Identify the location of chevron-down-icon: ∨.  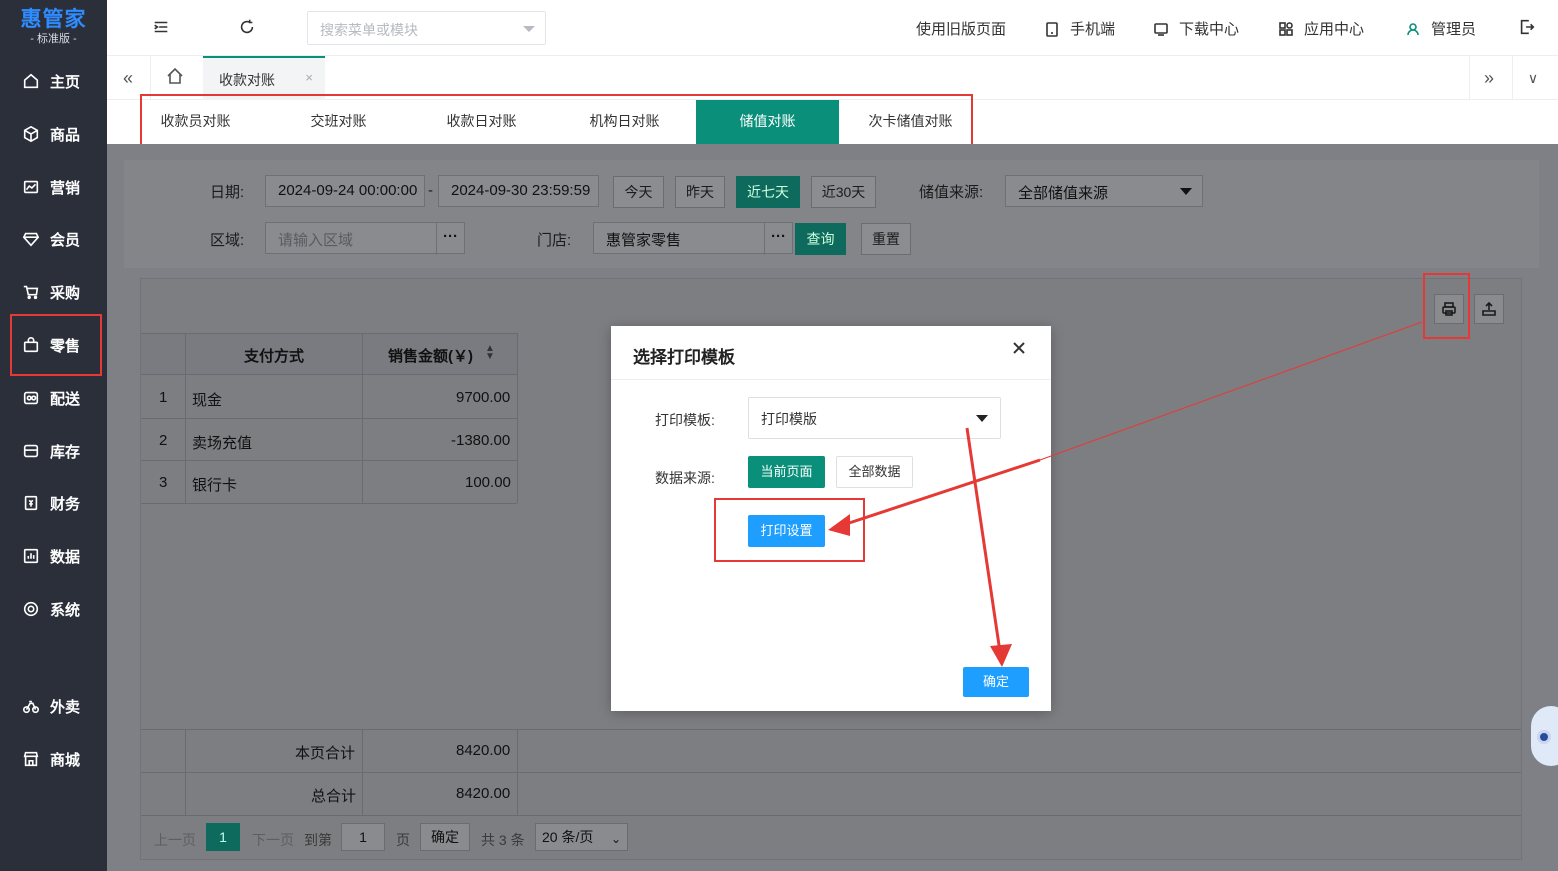
(1533, 78).